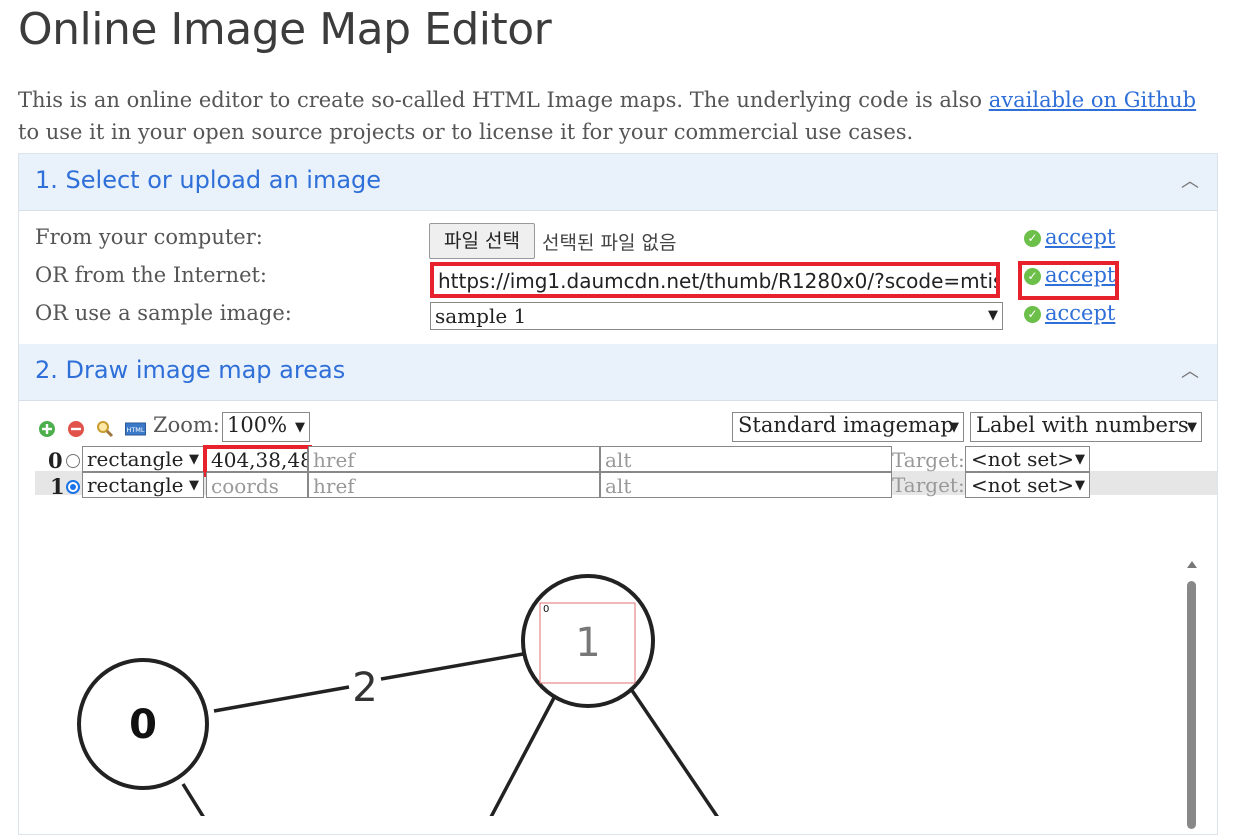  I want to click on accept-file-link: accept, so click(1080, 237).